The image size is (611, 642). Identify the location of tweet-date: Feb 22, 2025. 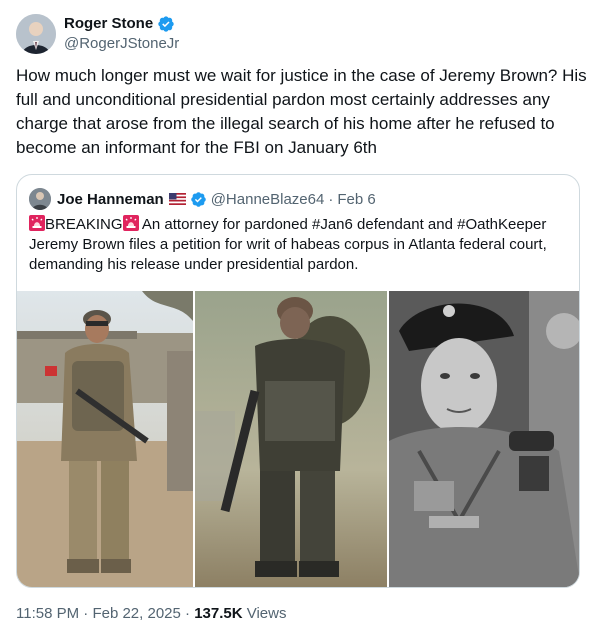
(136, 613).